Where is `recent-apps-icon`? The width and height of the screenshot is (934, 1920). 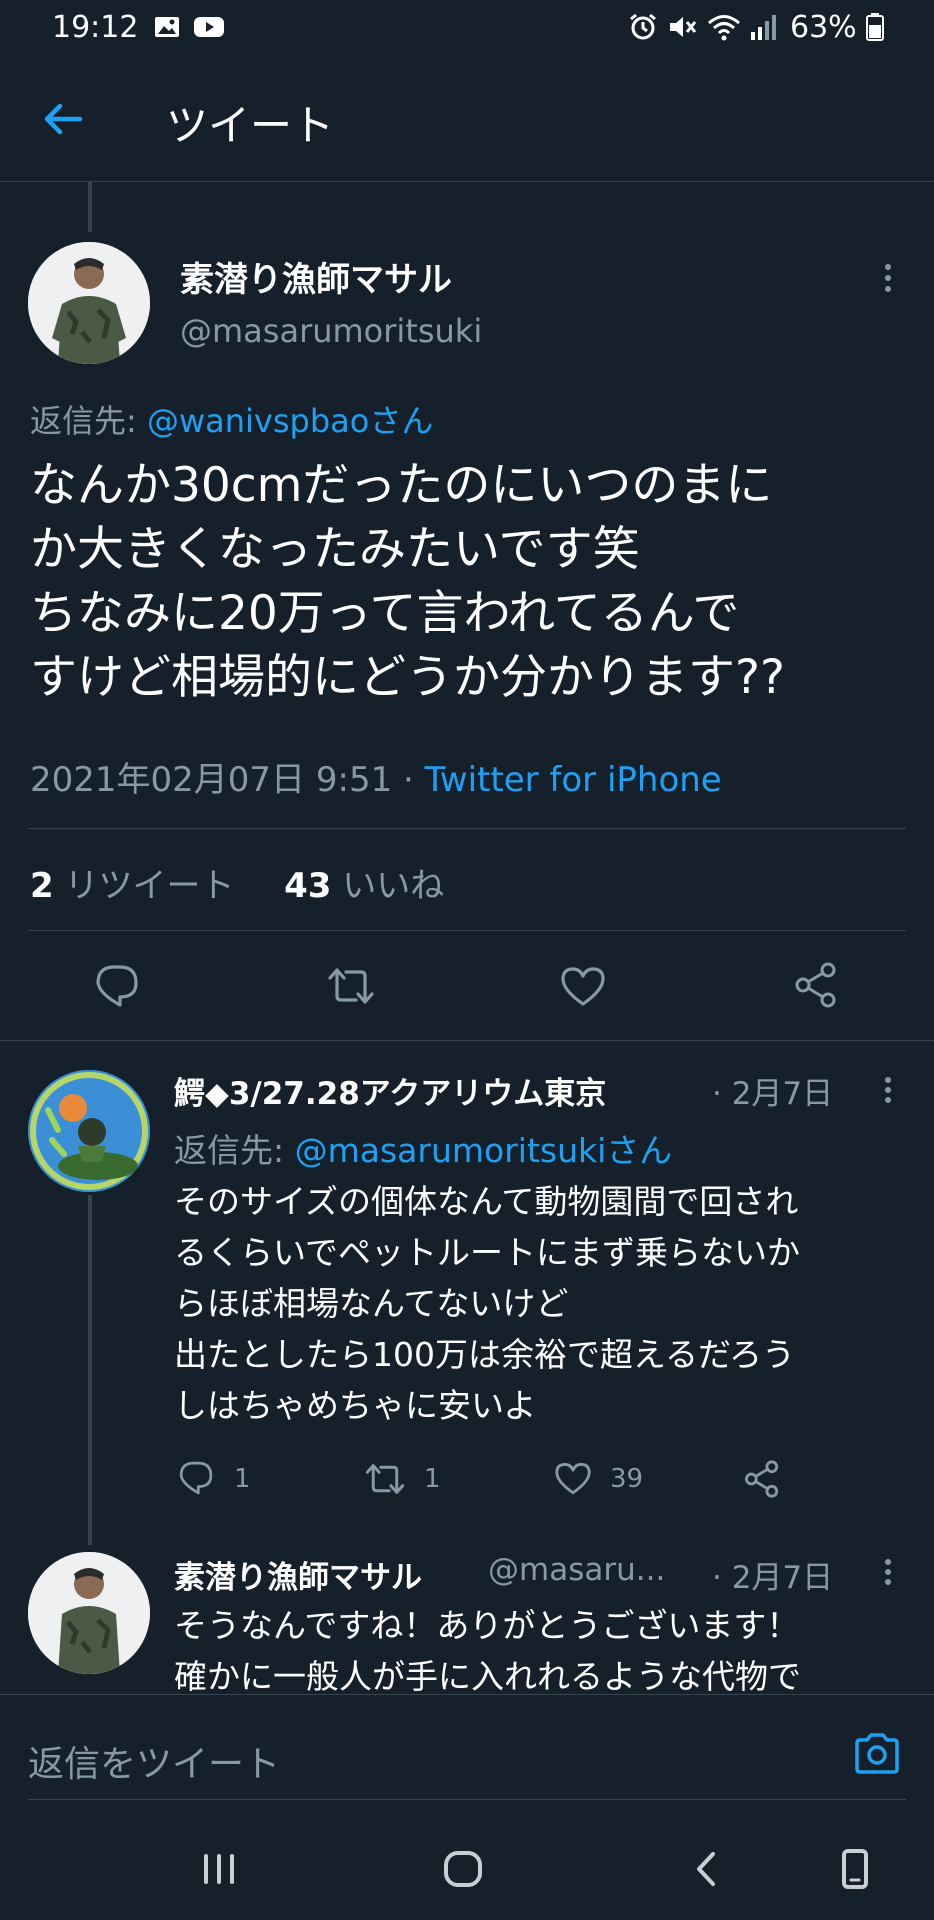
recent-apps-icon is located at coordinates (219, 1869).